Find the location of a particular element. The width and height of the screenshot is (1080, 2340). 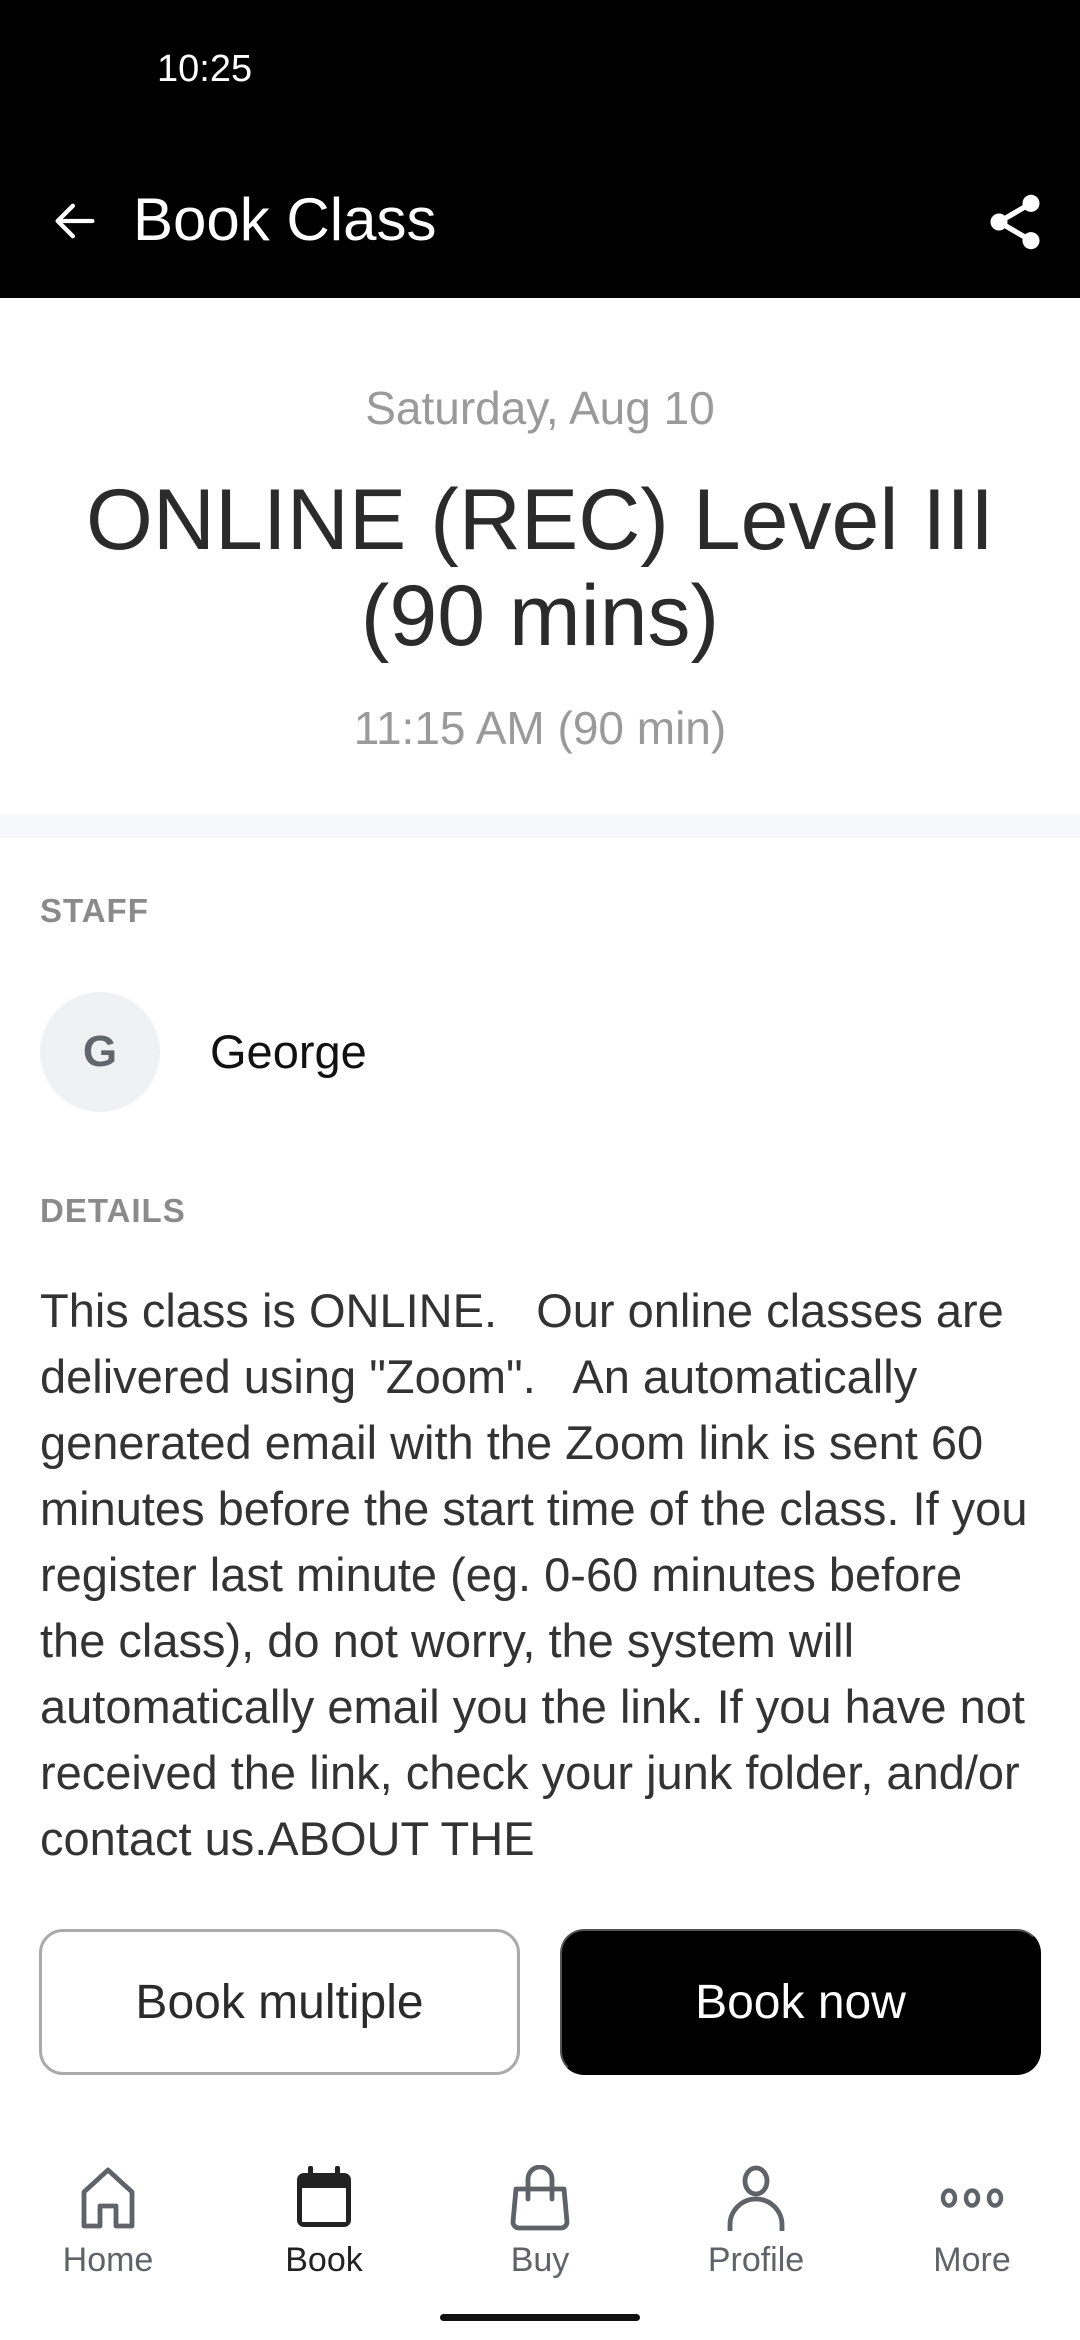

class-date: Saturday, Aug 10 is located at coordinates (540, 408).